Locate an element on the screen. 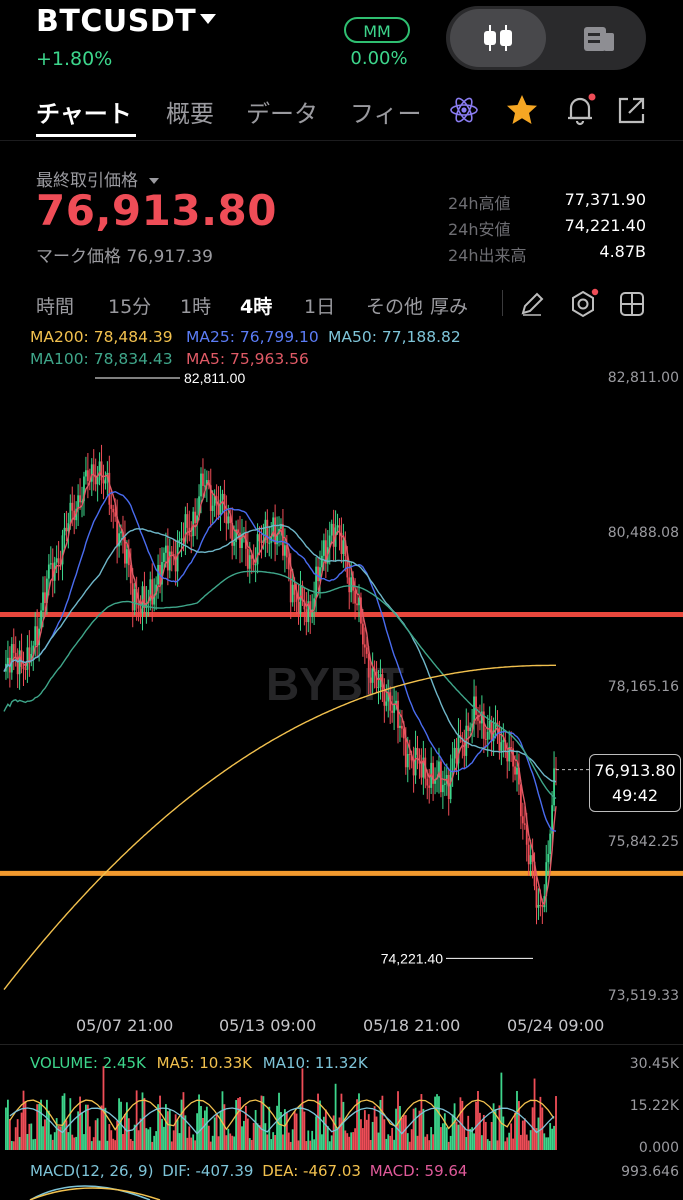  pencil-icon is located at coordinates (532, 306).